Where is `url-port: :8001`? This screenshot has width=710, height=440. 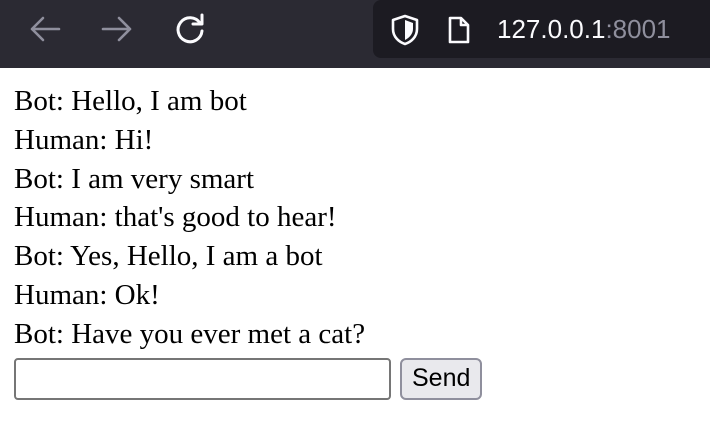
url-port: :8001 is located at coordinates (638, 29).